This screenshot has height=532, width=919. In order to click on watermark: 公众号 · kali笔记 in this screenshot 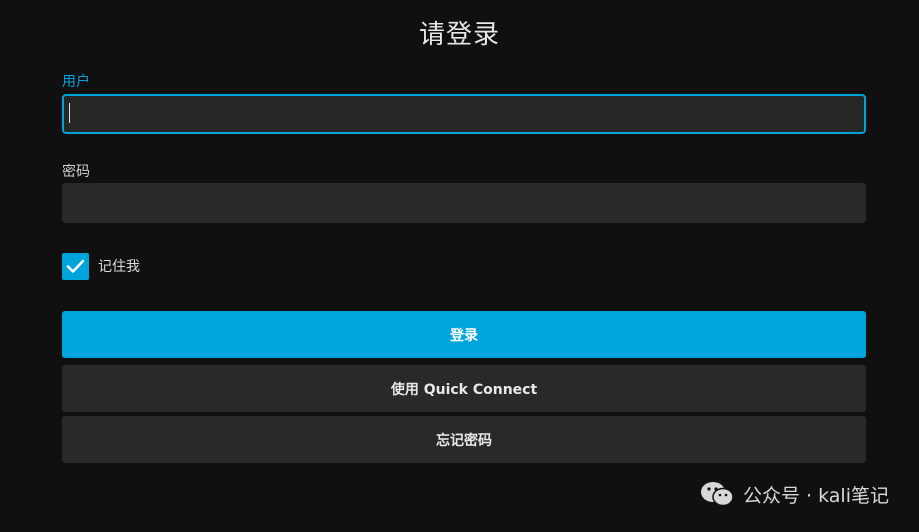, I will do `click(794, 494)`.